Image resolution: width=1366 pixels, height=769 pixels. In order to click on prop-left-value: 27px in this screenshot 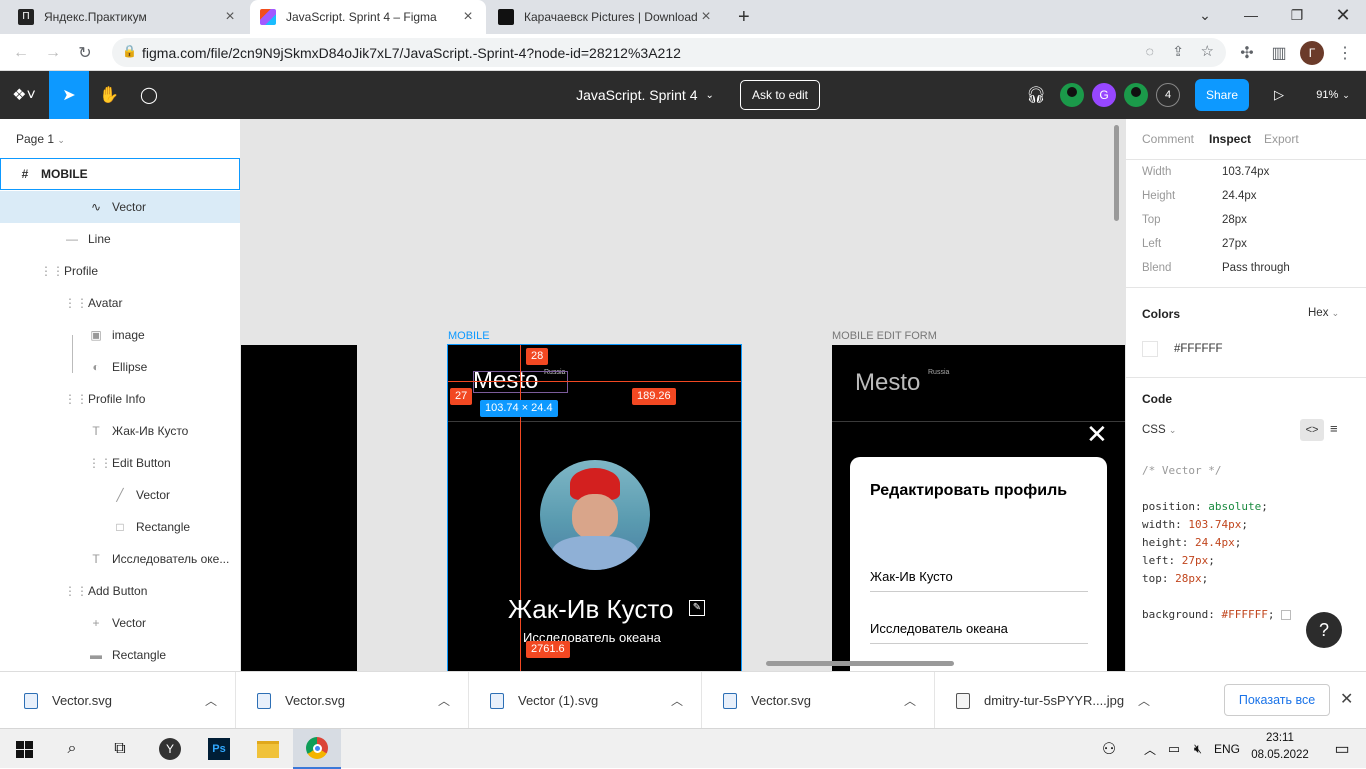, I will do `click(1234, 244)`.